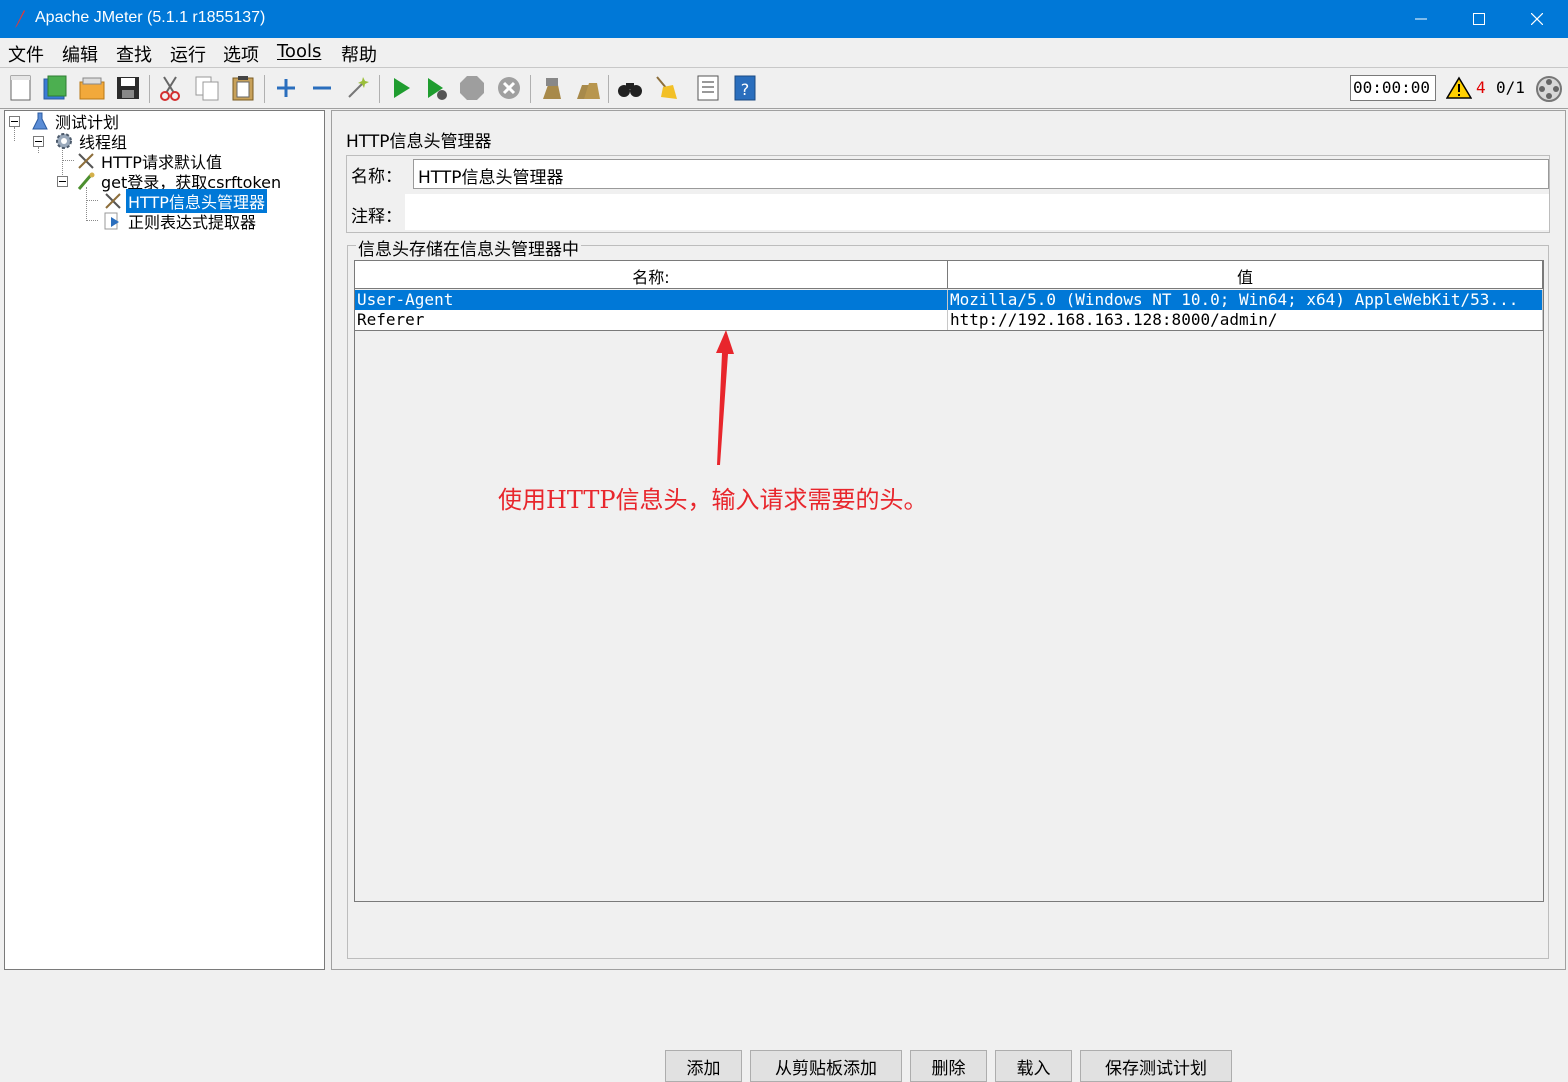  Describe the element at coordinates (784, 89) in the screenshot. I see `toolbar: ? 00:00:00 4 0/1` at that location.